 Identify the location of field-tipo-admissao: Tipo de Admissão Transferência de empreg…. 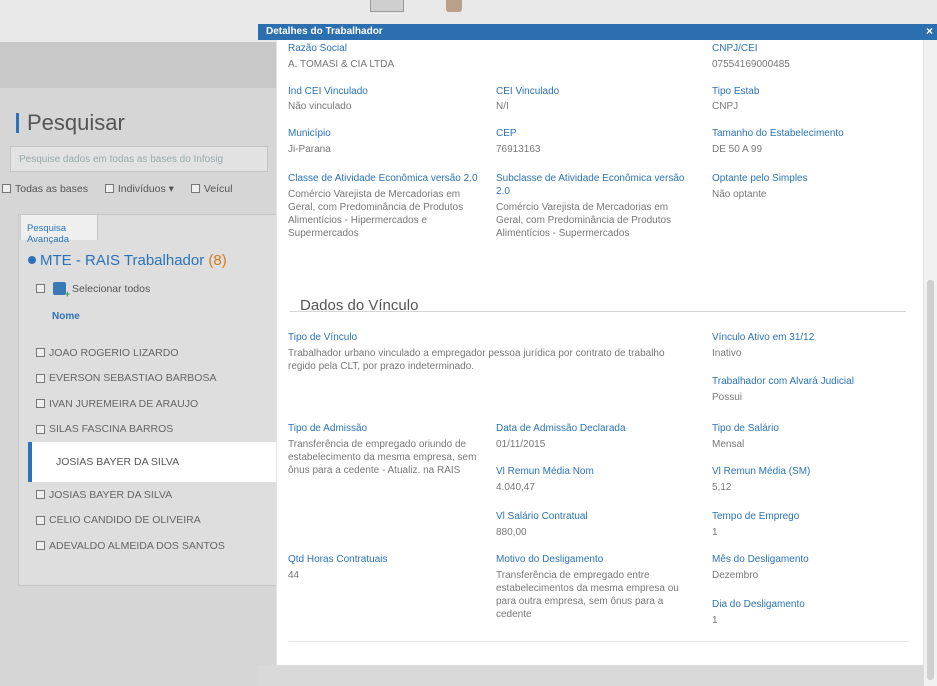
(382, 449).